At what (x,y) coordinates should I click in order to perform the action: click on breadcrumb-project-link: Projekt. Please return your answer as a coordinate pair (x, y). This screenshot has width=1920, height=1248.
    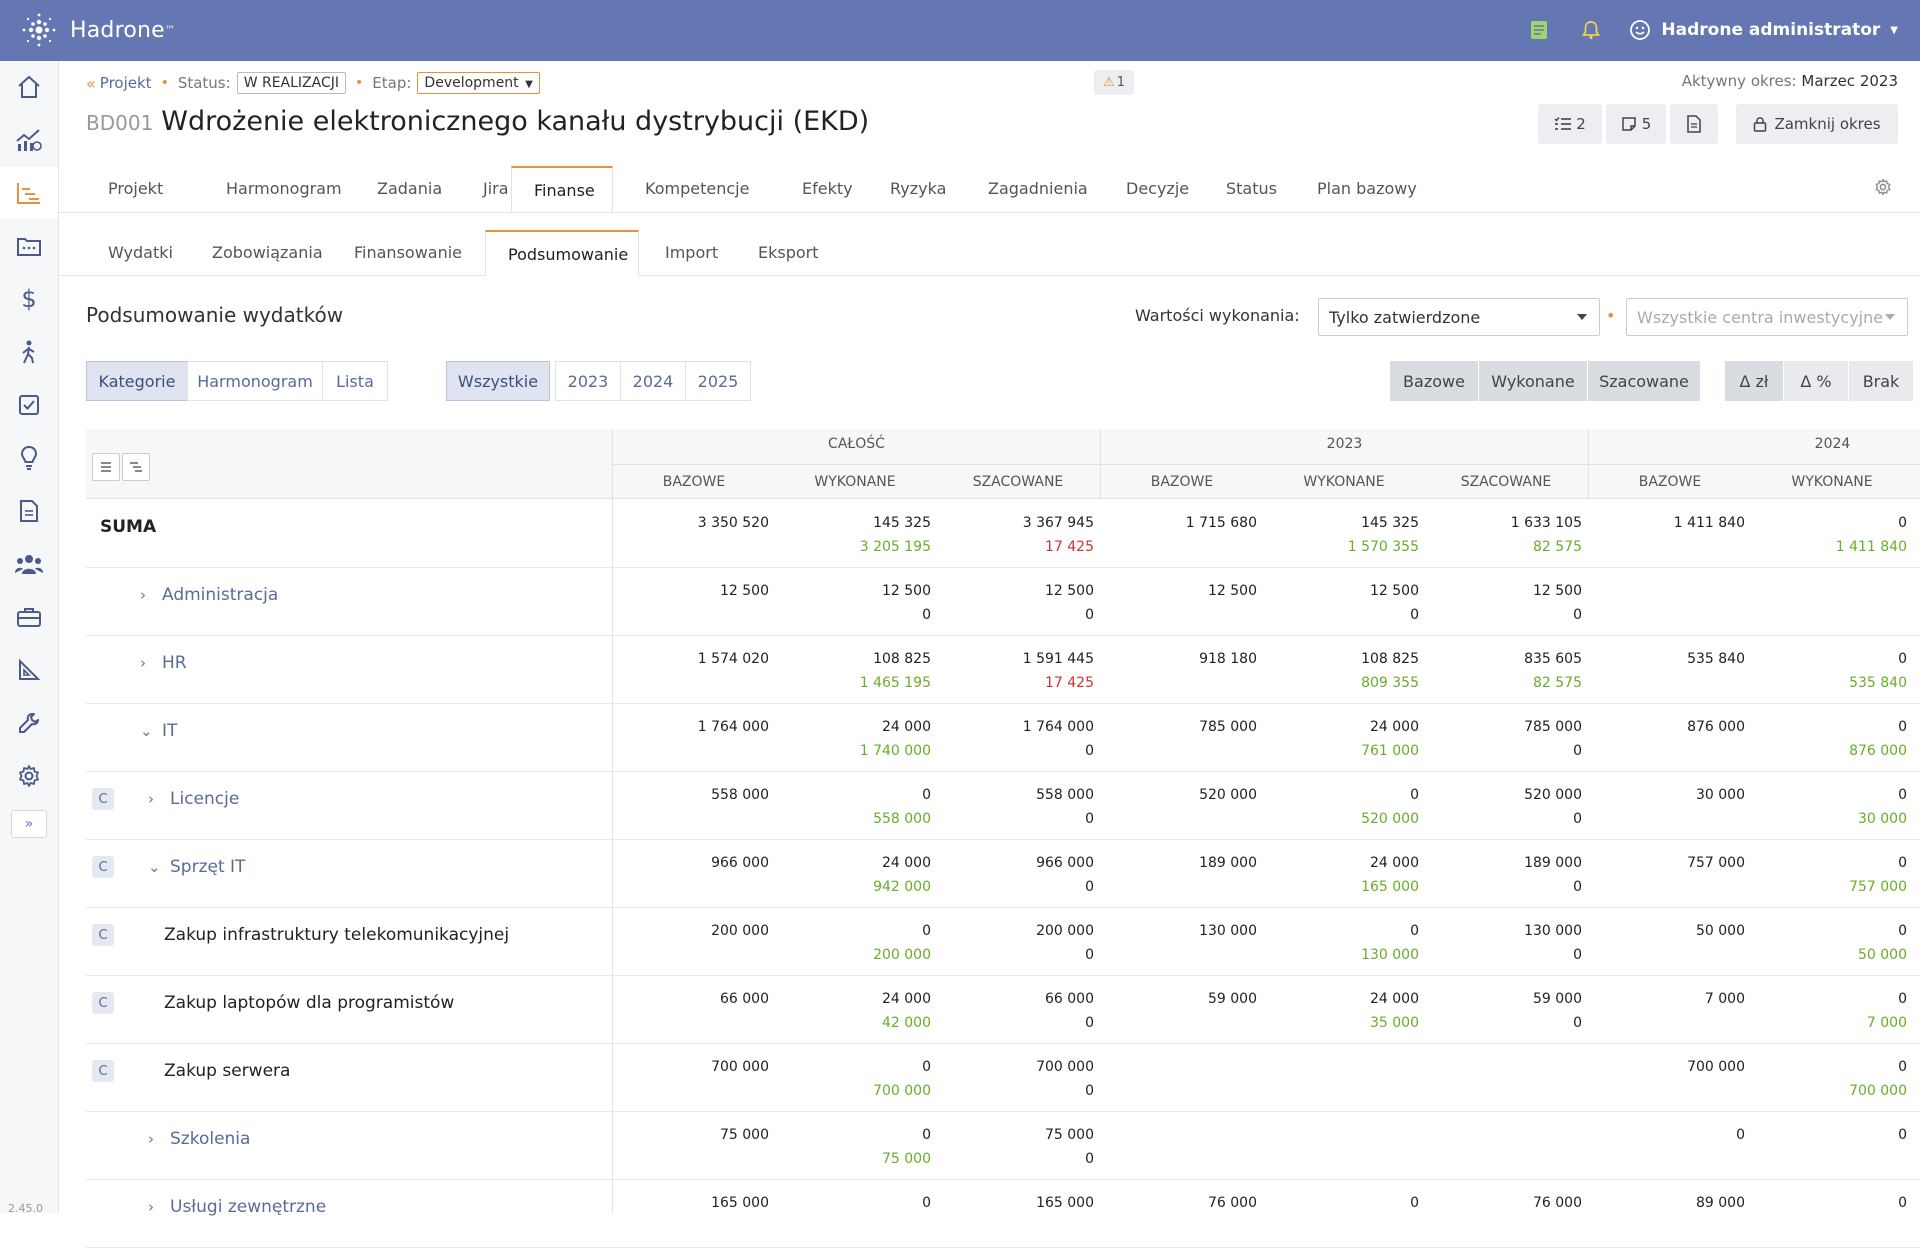
    Looking at the image, I should click on (126, 83).